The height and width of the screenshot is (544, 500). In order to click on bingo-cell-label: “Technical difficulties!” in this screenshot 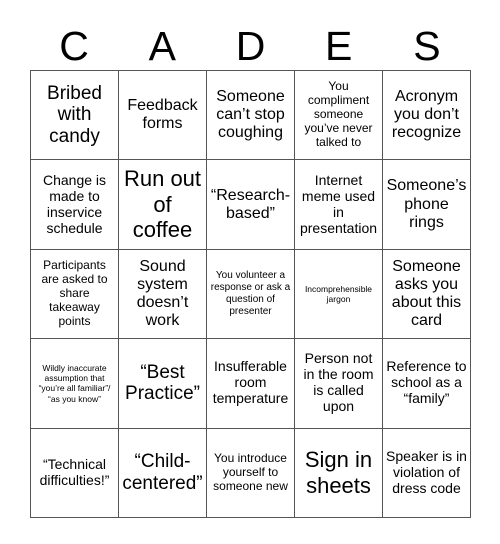, I will do `click(74, 471)`.